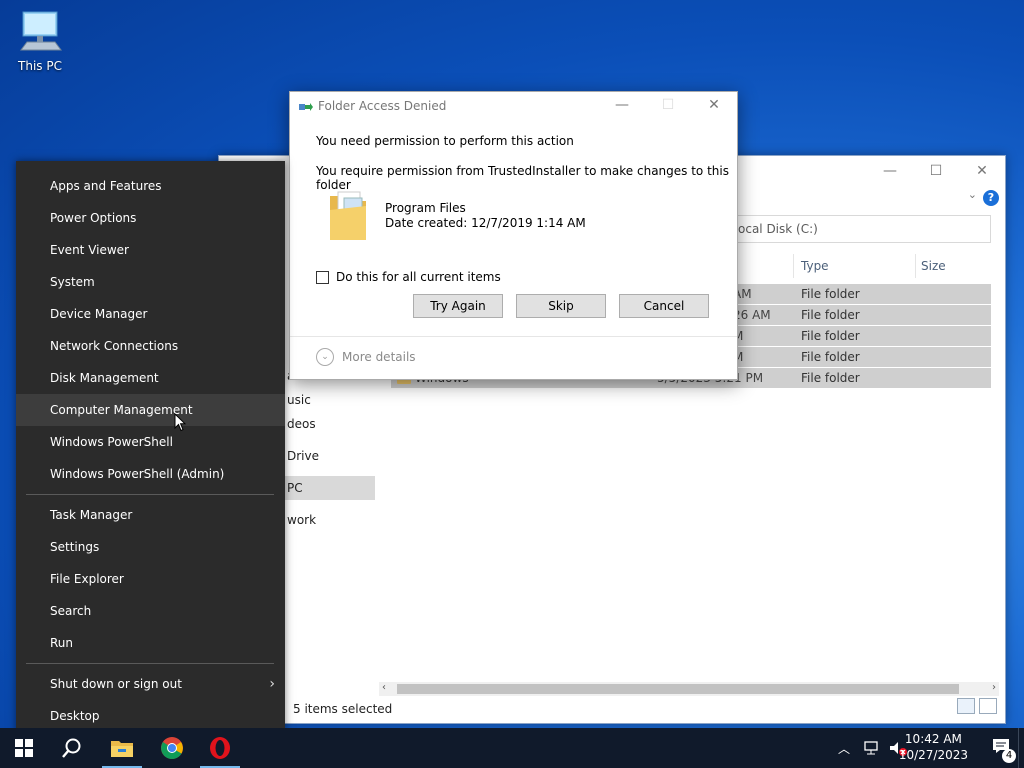 The width and height of the screenshot is (1024, 768). Describe the element at coordinates (327, 424) in the screenshot. I see `nav-item-videos: deos` at that location.